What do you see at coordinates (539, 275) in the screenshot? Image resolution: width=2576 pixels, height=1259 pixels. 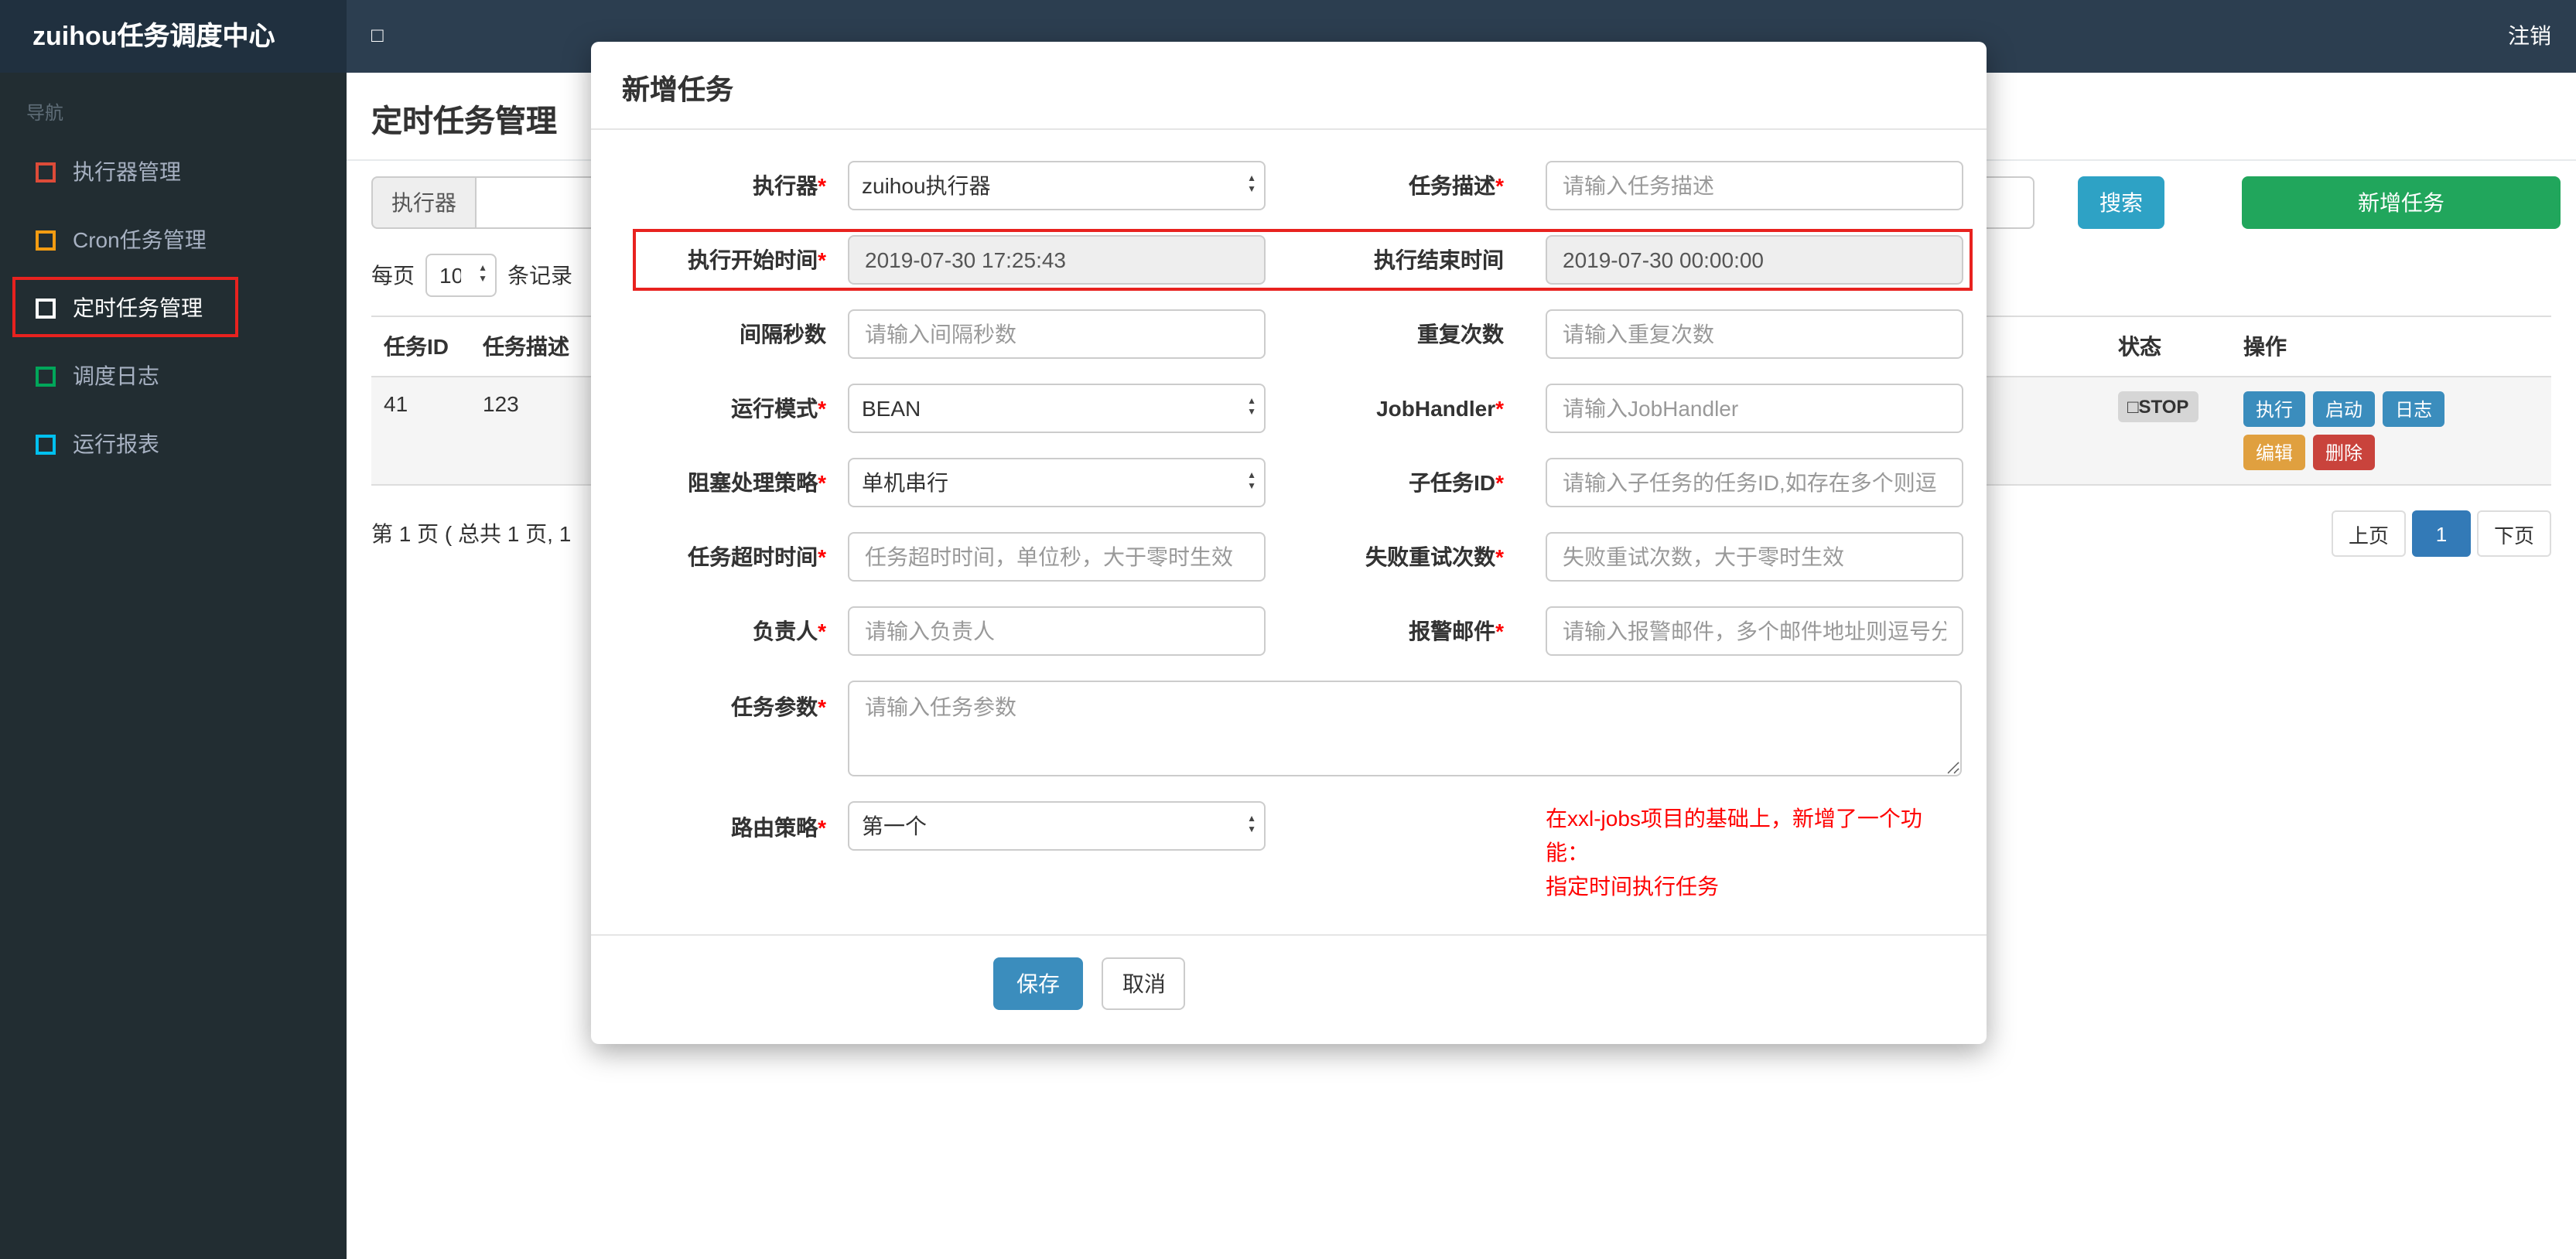 I see `per-page-suffix: 条记录` at bounding box center [539, 275].